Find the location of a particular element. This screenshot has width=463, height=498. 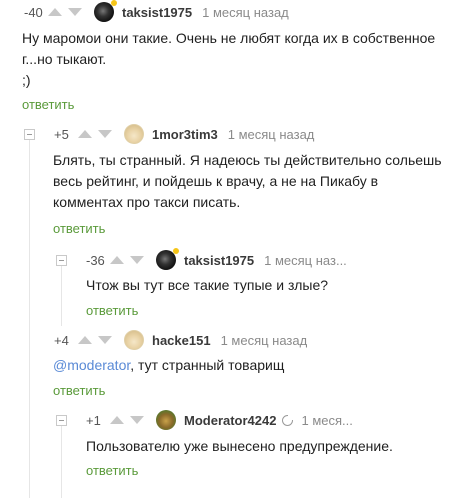

comment-header: +5 1mor3tim3 1 месяц назад is located at coordinates (184, 134).